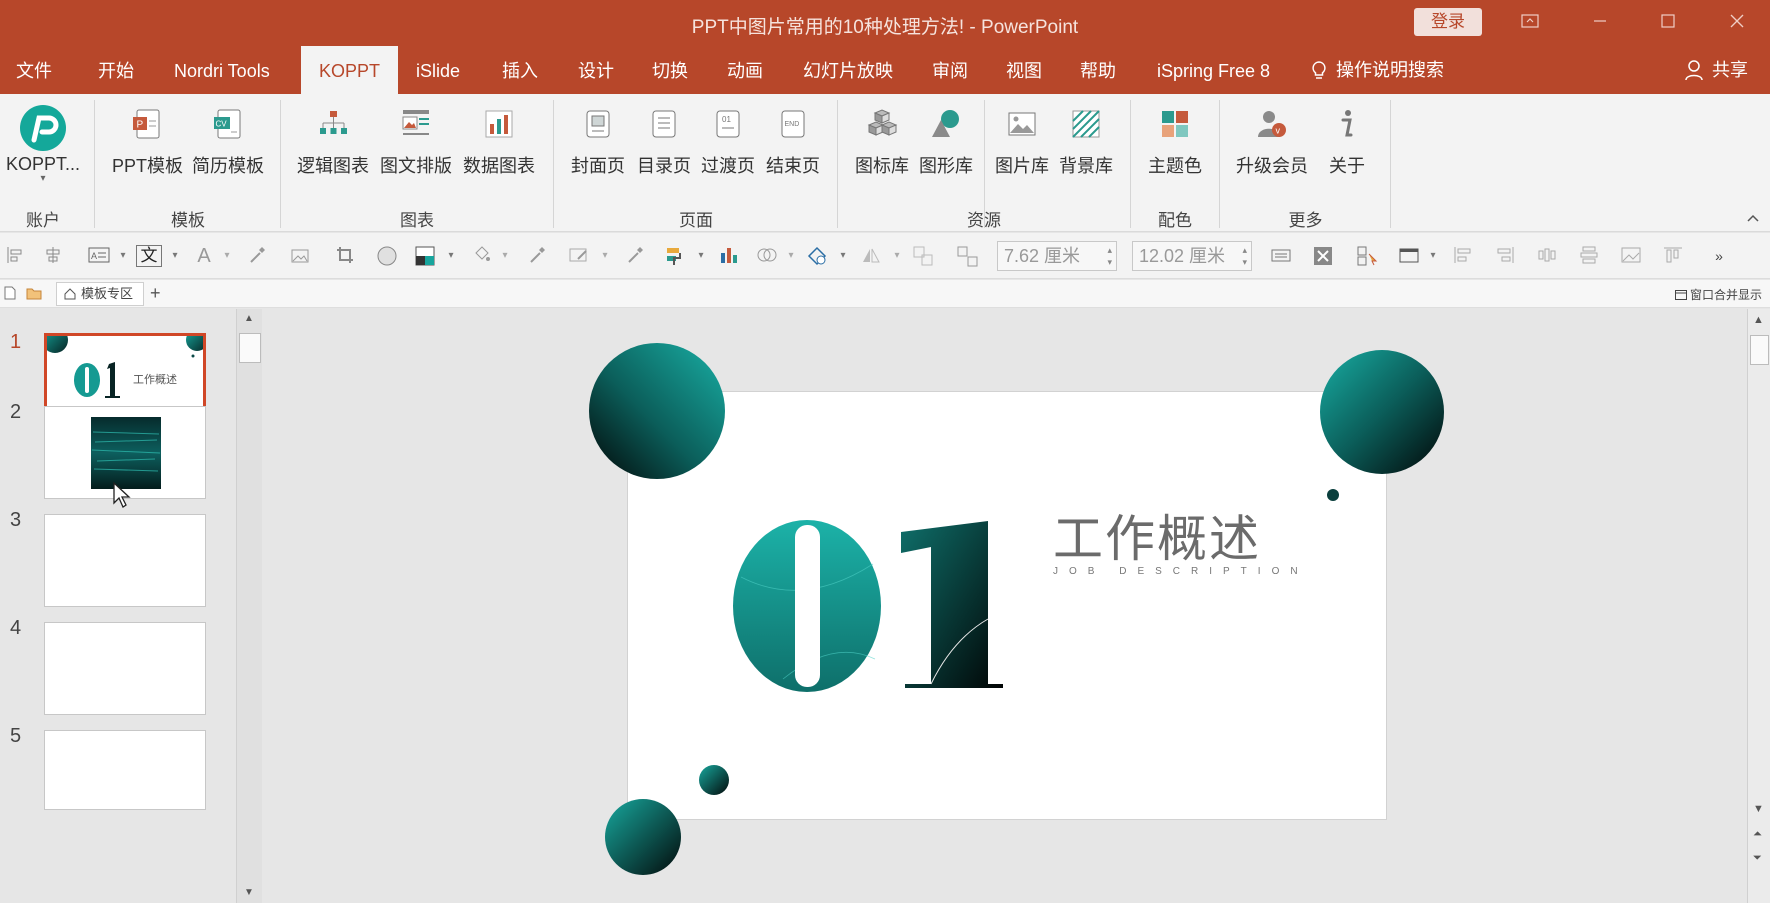 The height and width of the screenshot is (903, 1770). I want to click on align-top-icon, so click(1673, 256).